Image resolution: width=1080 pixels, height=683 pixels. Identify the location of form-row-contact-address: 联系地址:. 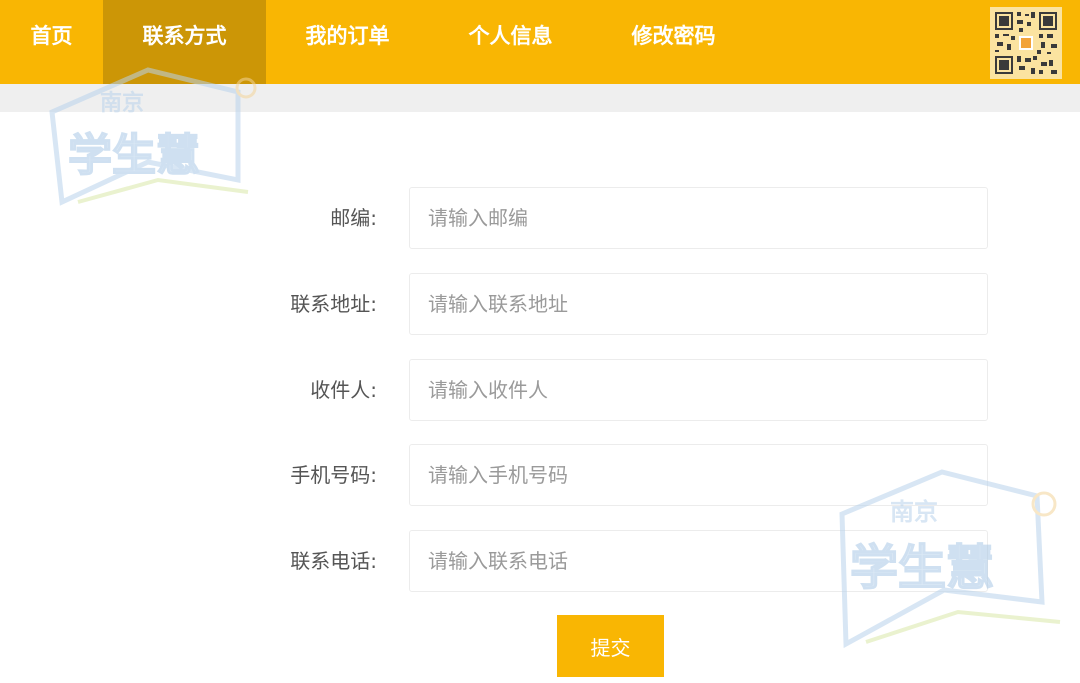
(540, 304).